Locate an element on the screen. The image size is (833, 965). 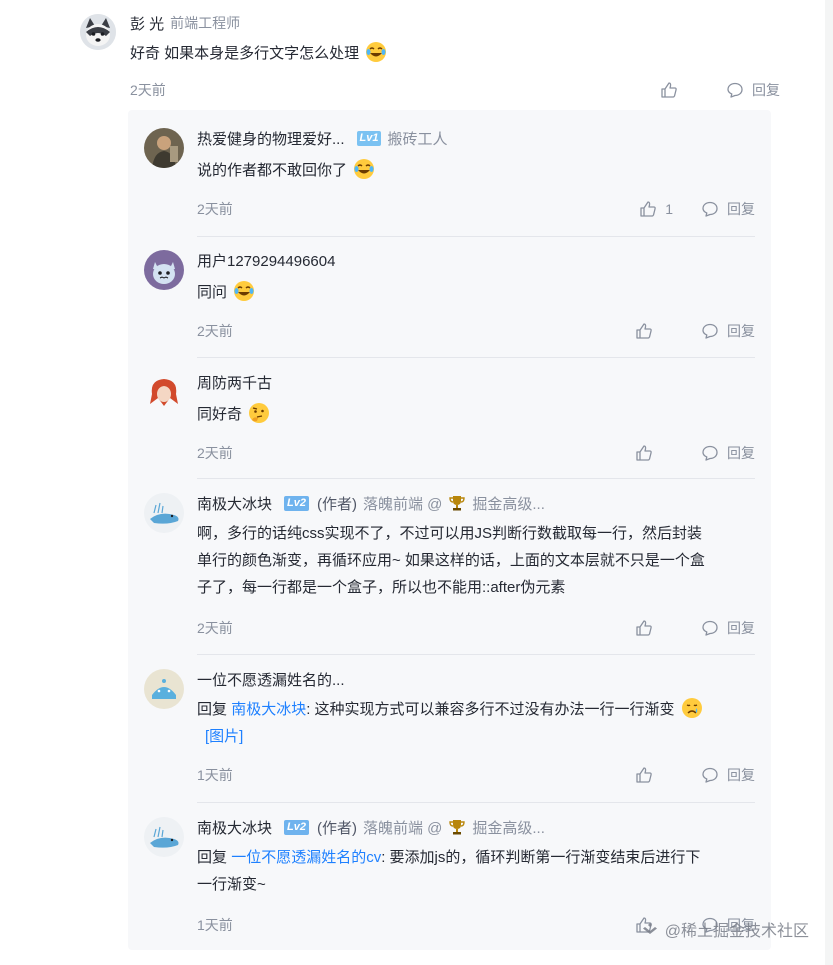
username: 用户1279294496604 is located at coordinates (266, 260).